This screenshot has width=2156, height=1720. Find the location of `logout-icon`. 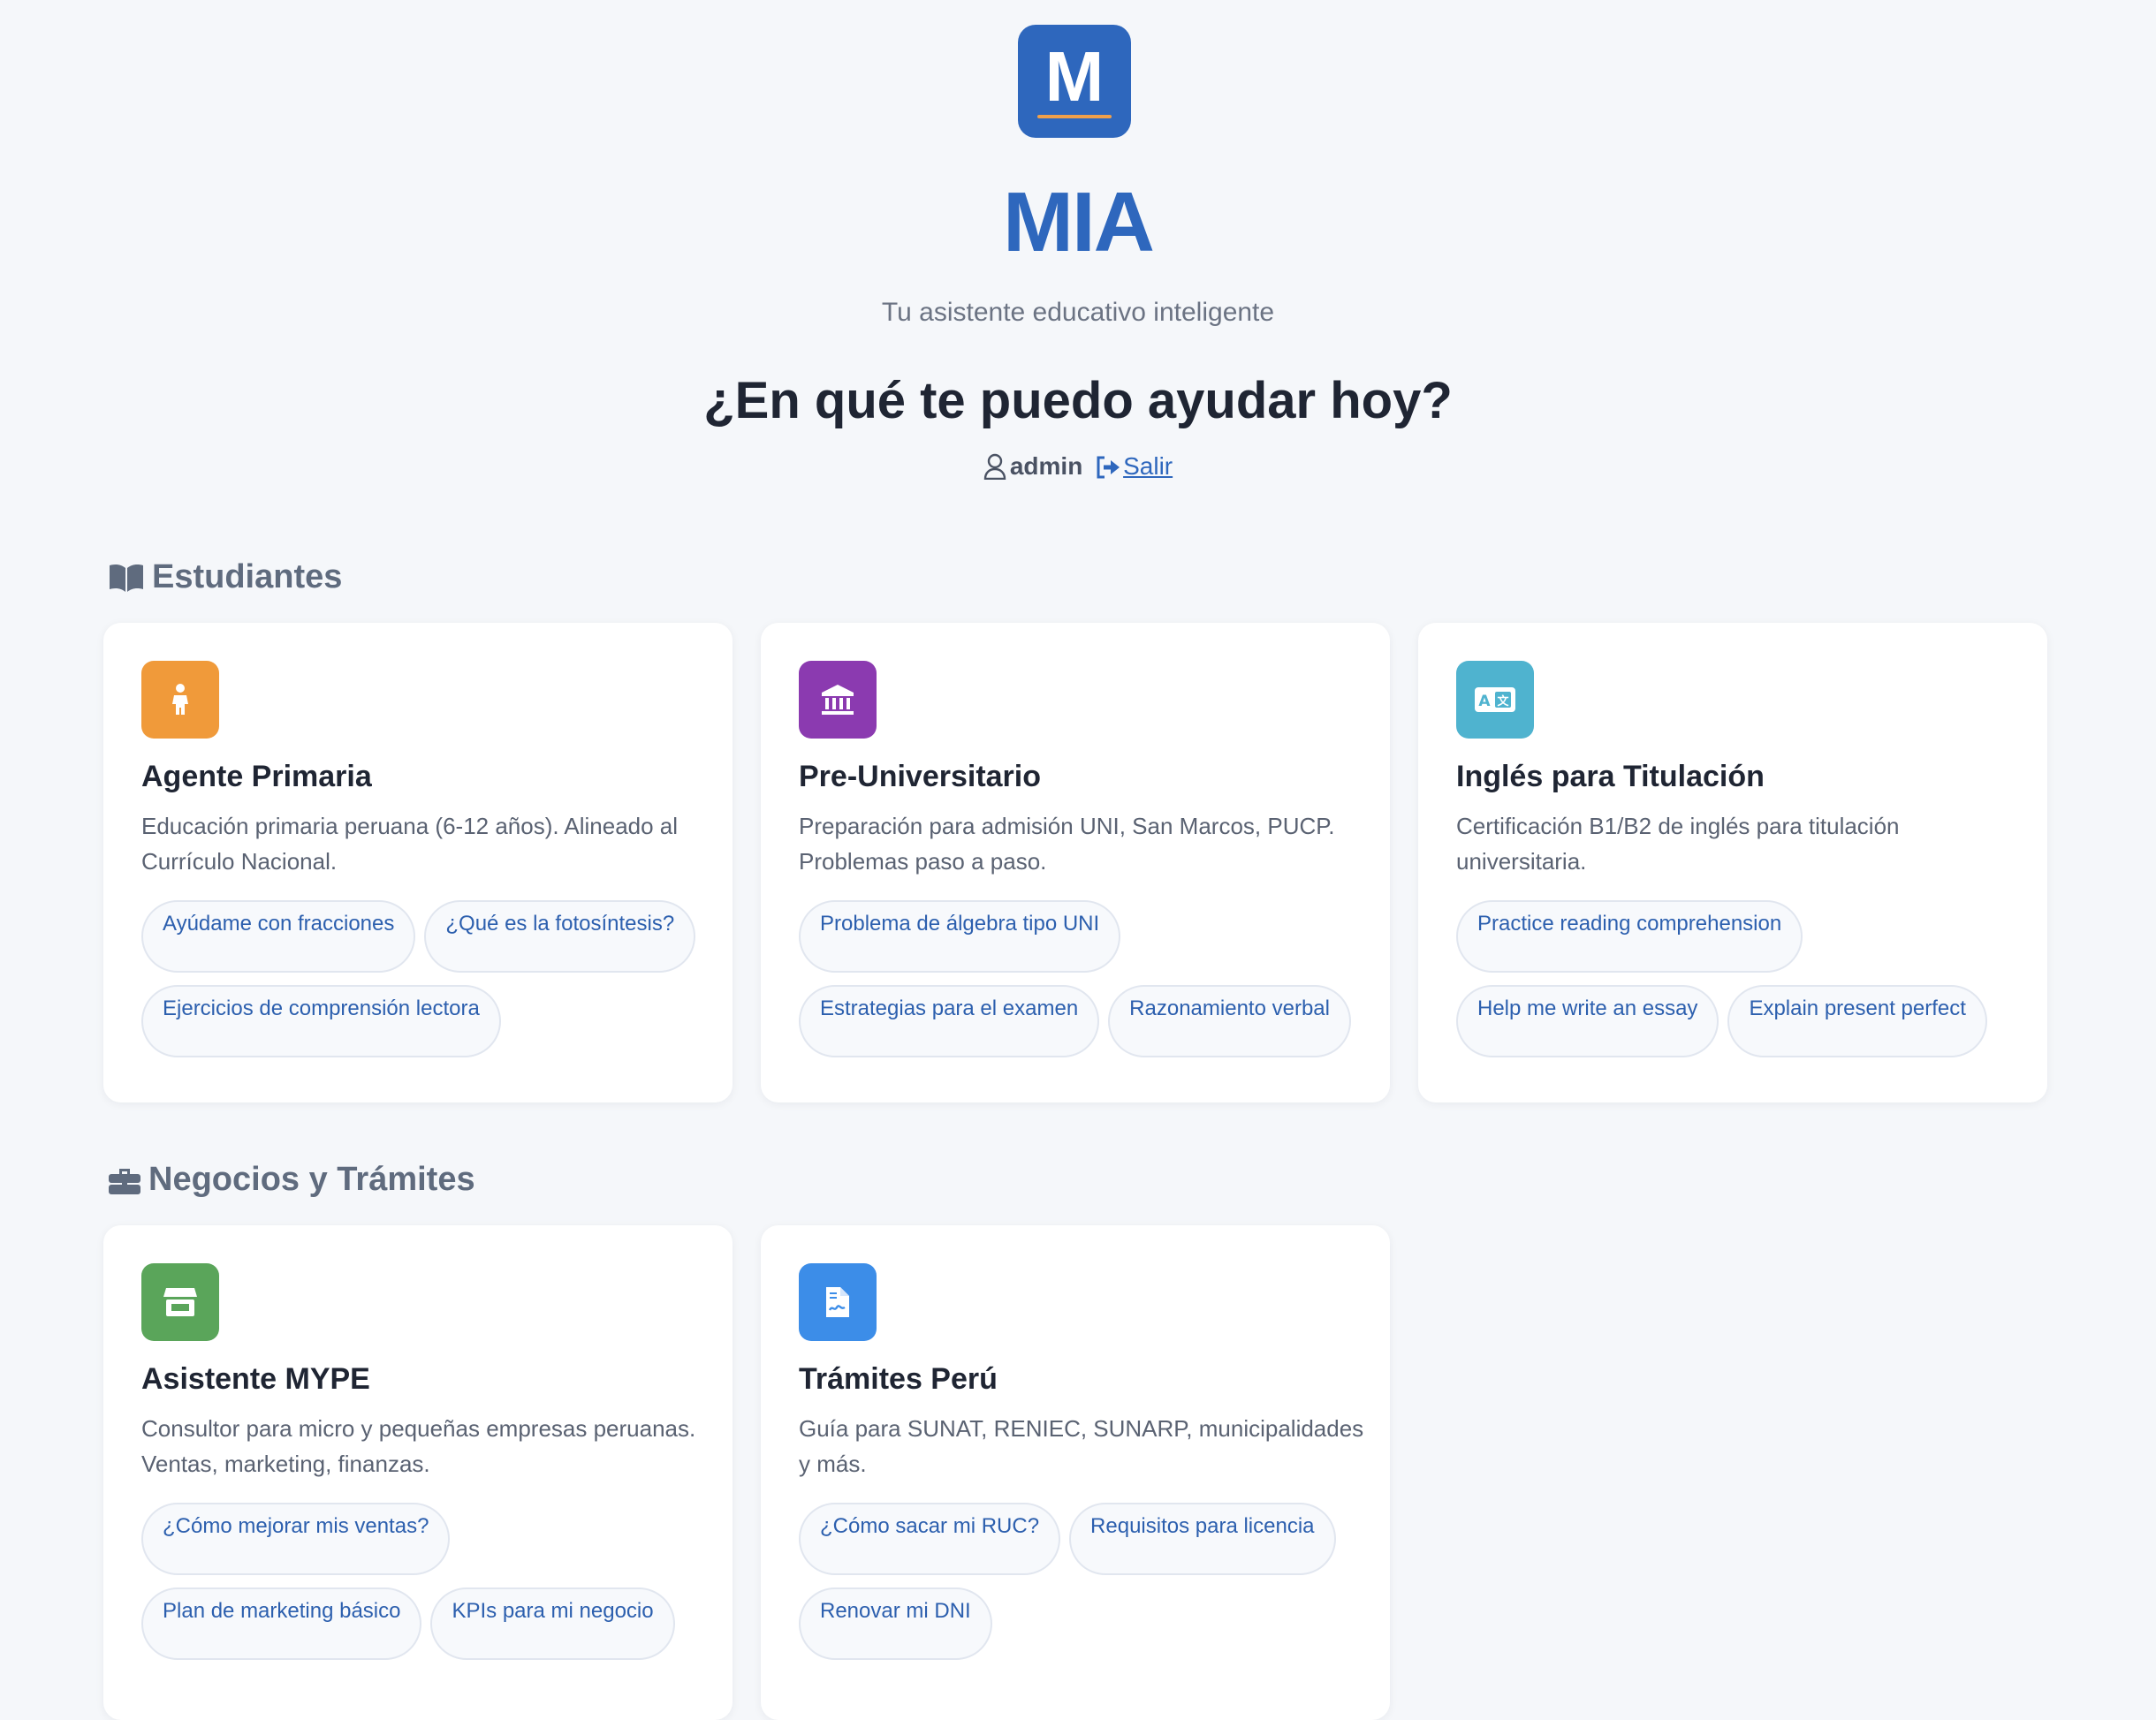

logout-icon is located at coordinates (1108, 471).